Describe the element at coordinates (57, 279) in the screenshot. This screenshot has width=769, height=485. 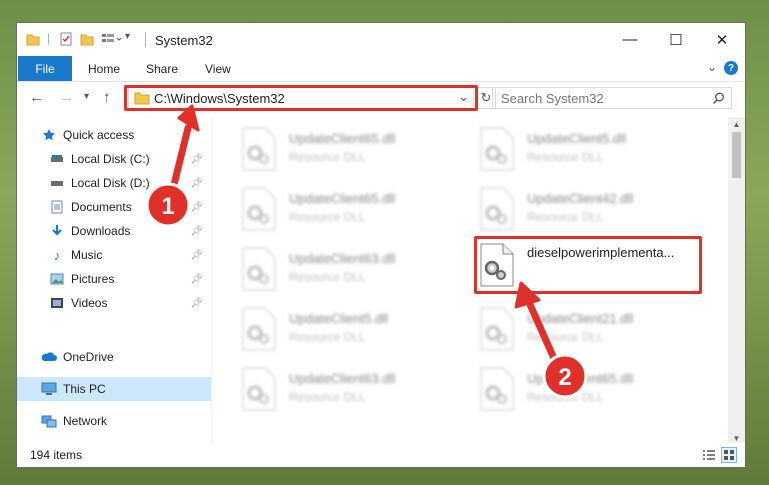
I see `pictures-icon` at that location.